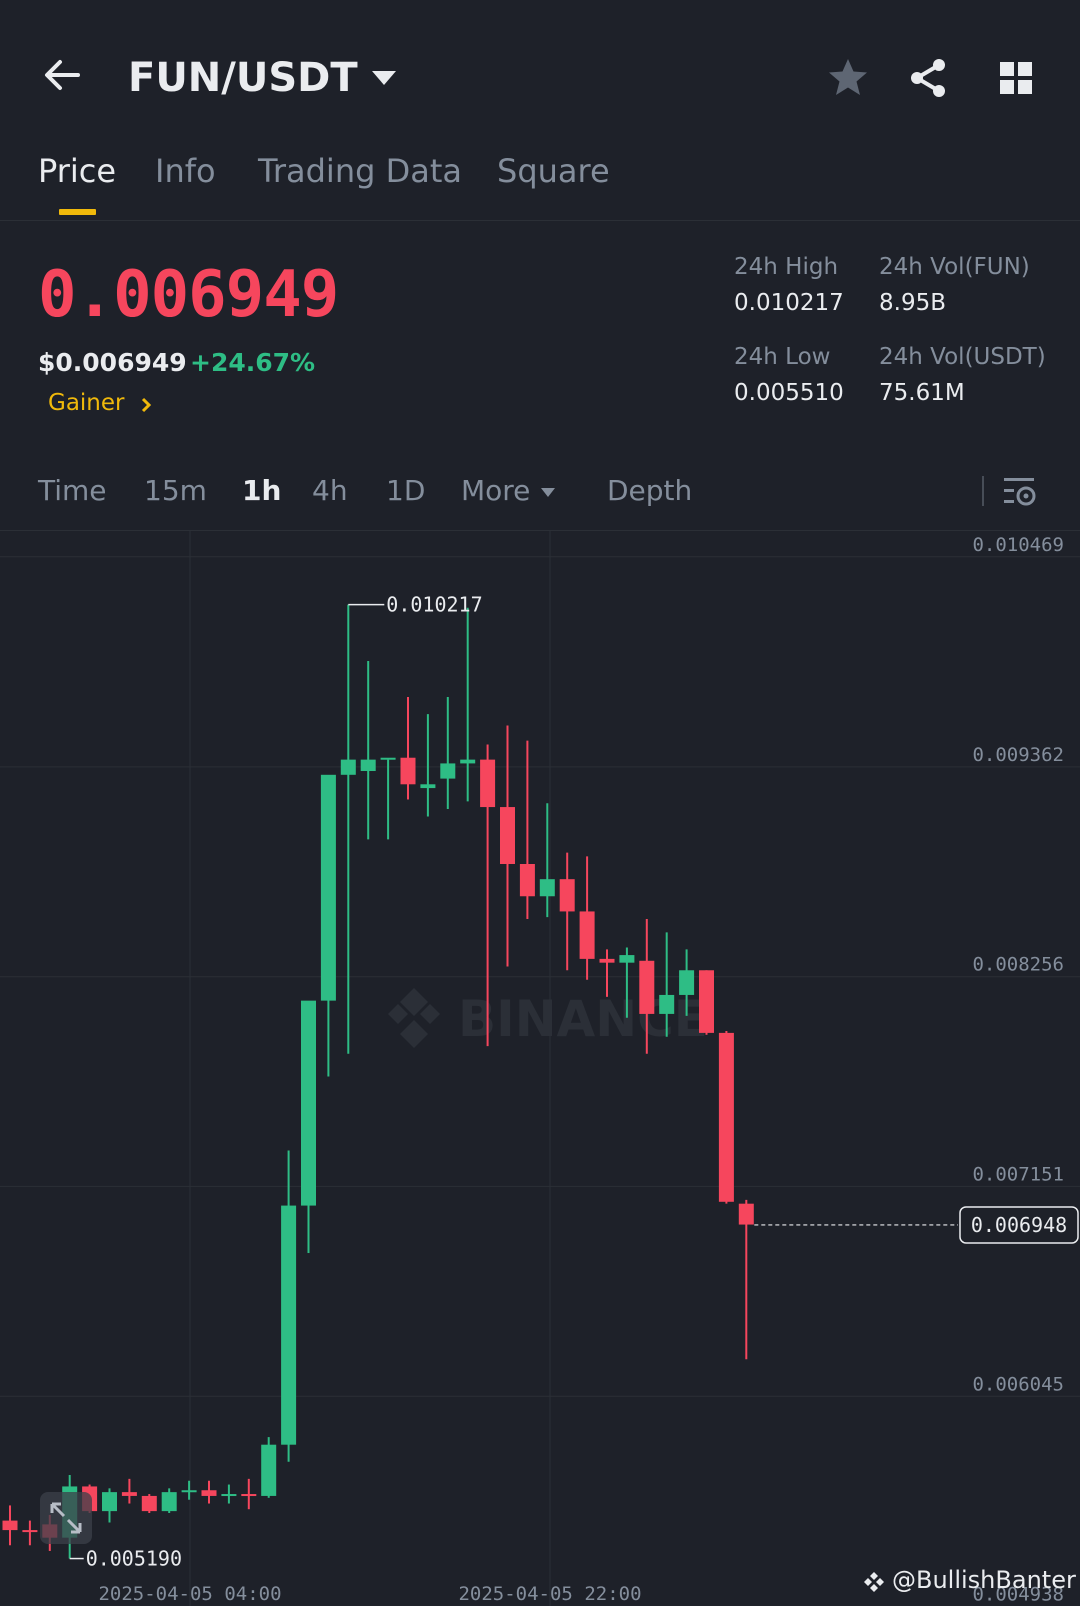 The height and width of the screenshot is (1606, 1080). Describe the element at coordinates (1016, 78) in the screenshot. I see `grid-icon` at that location.